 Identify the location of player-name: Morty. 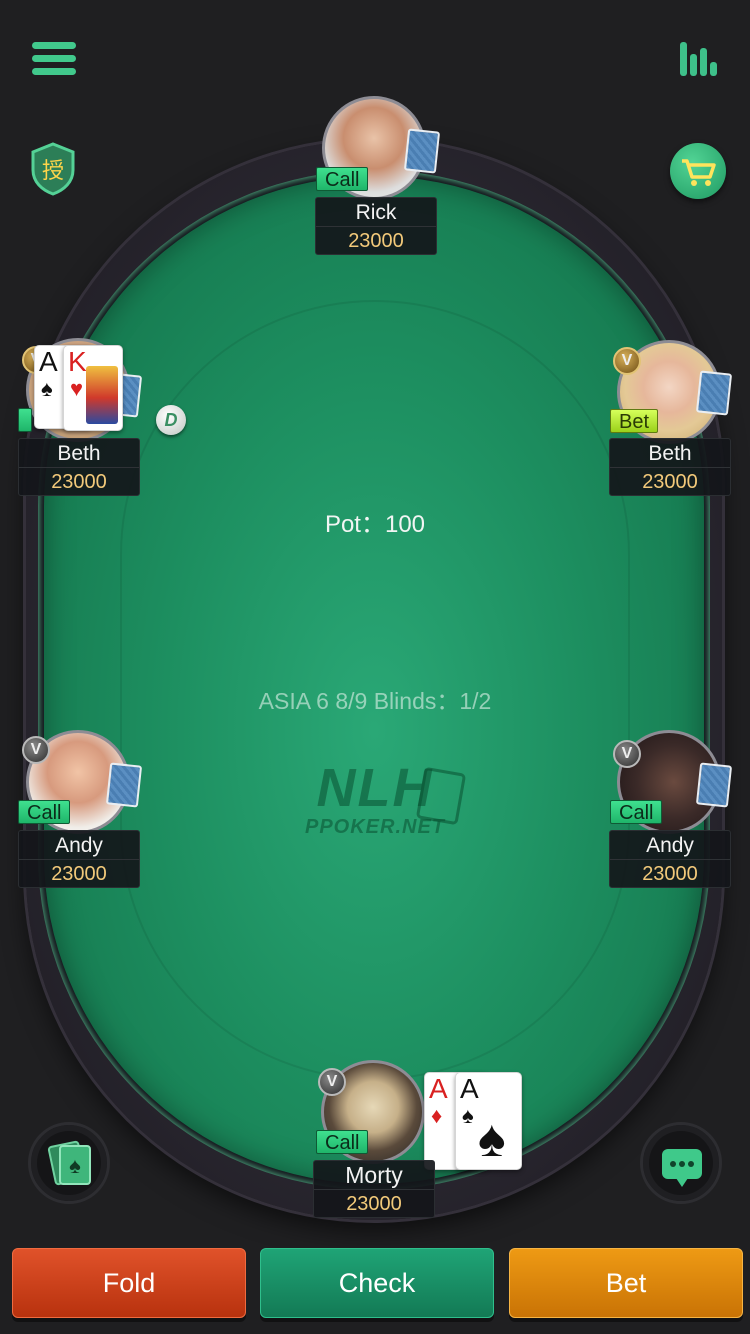
(374, 1175).